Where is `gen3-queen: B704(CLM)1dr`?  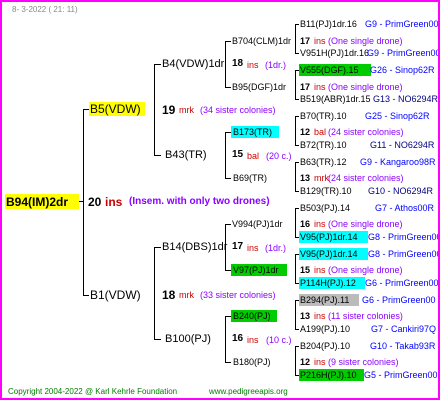
gen3-queen: B704(CLM)1dr is located at coordinates (261, 41).